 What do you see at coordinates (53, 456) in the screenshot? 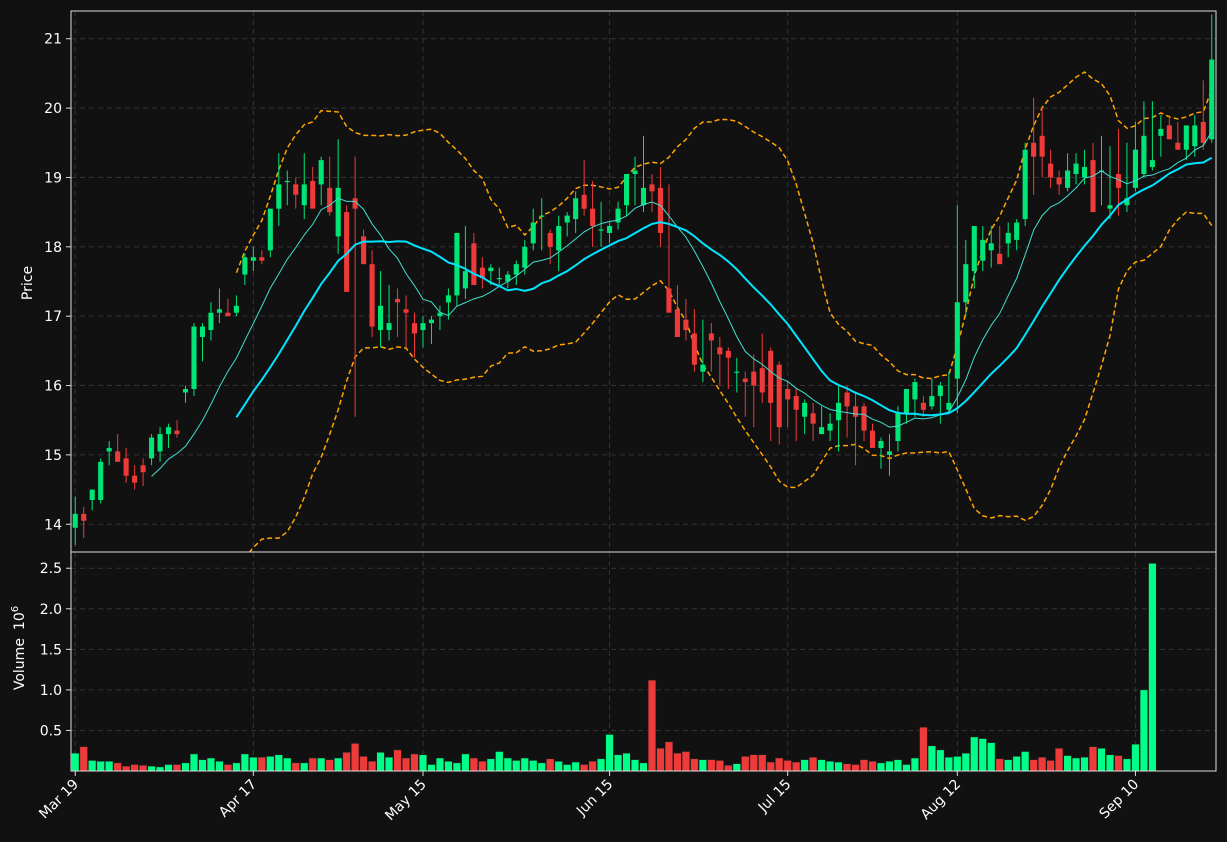
I see `price-tick-label: 15` at bounding box center [53, 456].